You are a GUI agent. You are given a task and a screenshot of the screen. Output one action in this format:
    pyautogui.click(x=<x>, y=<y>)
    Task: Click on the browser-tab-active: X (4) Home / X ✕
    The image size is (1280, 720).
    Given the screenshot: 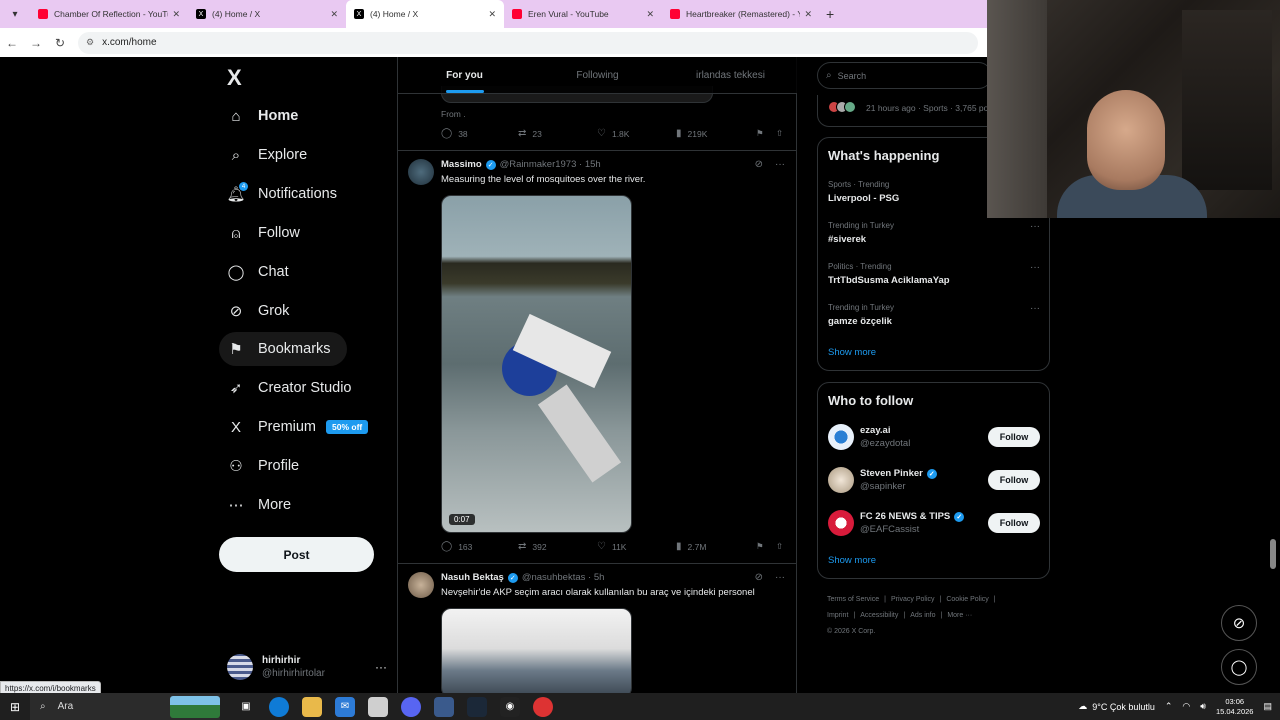 What is the action you would take?
    pyautogui.click(x=425, y=14)
    